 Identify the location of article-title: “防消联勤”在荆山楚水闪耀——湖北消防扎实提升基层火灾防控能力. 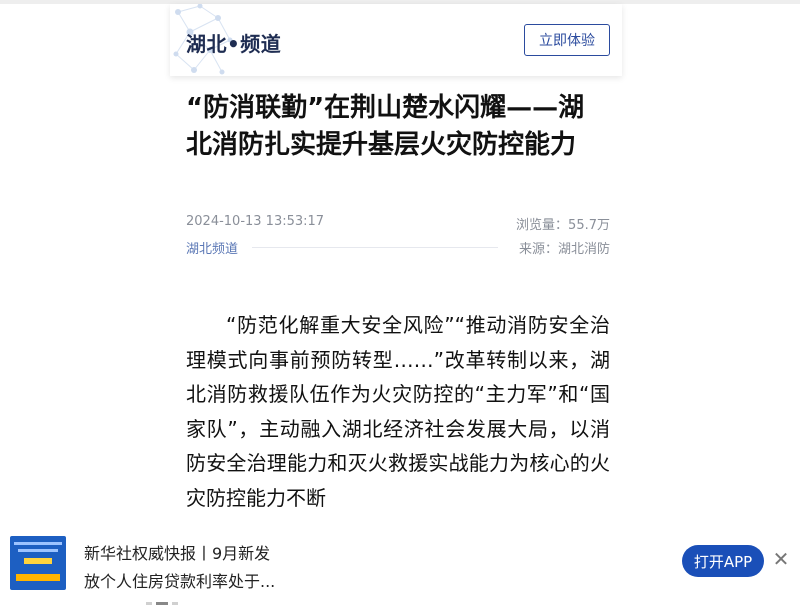
(385, 126).